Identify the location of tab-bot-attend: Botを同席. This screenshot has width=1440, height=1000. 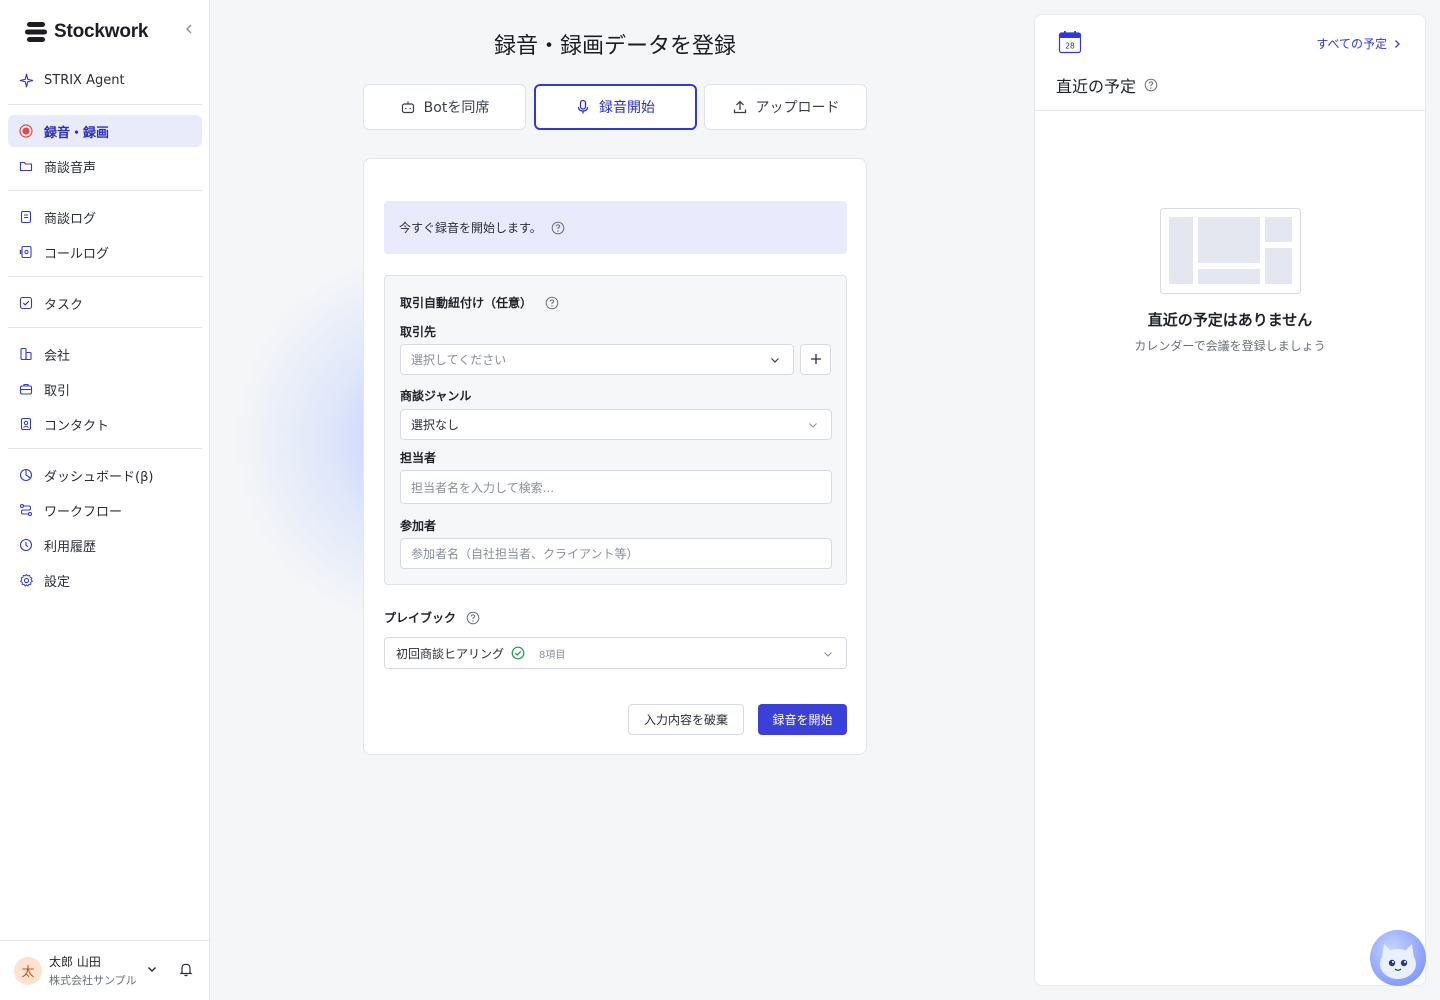
(444, 107).